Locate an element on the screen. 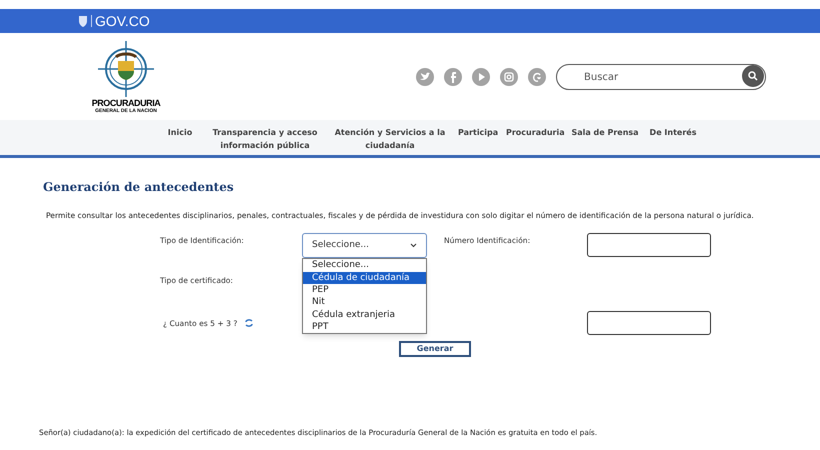 Image resolution: width=820 pixels, height=450 pixels. nav-link: De Interés is located at coordinates (673, 132).